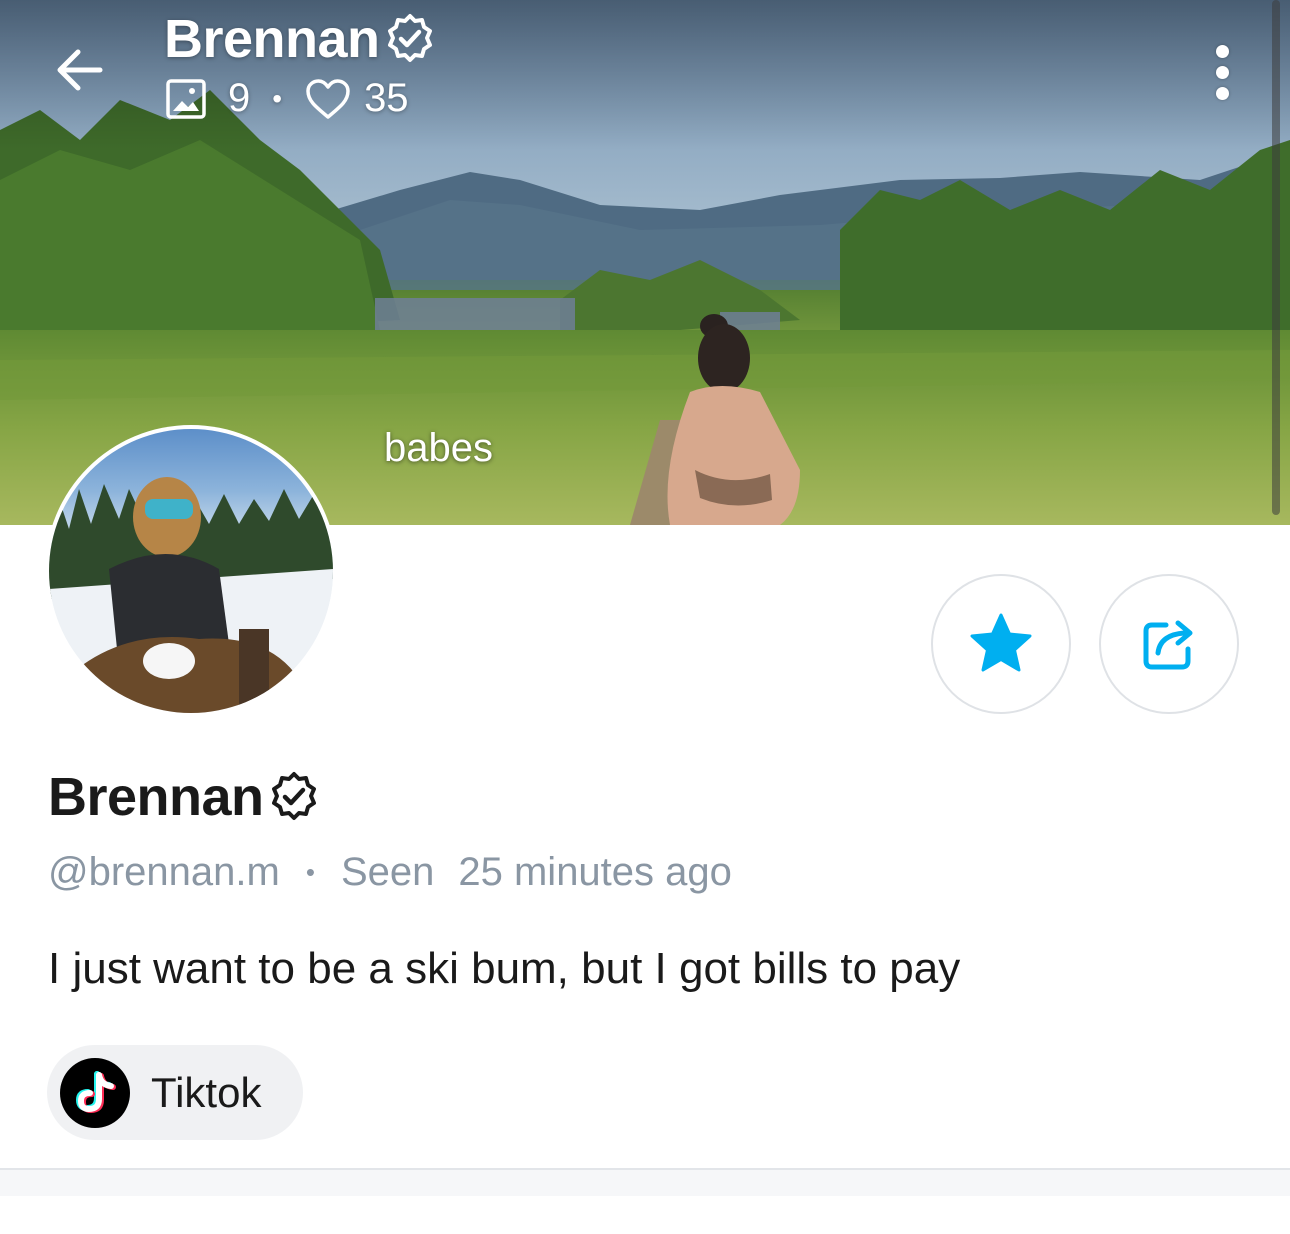  I want to click on tiktok-icon, so click(95, 1092).